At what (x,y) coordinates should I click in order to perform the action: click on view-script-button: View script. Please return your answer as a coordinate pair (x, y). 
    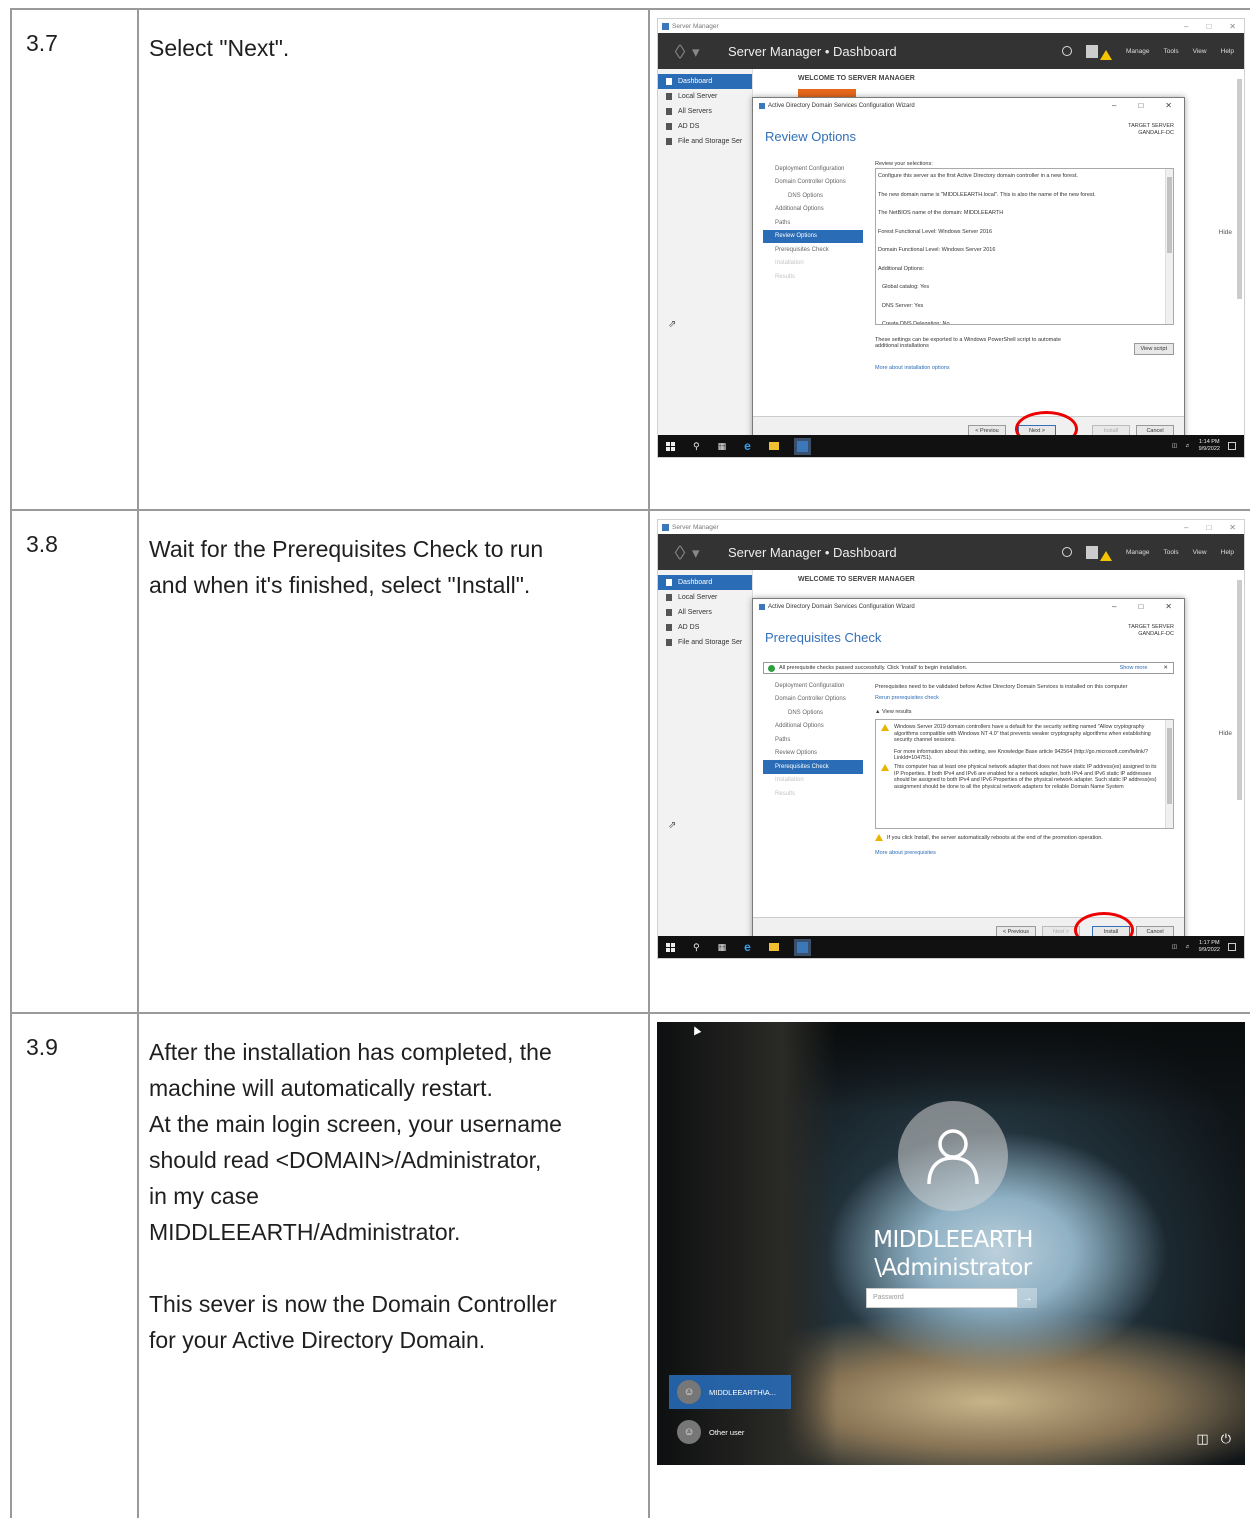
    Looking at the image, I should click on (1153, 349).